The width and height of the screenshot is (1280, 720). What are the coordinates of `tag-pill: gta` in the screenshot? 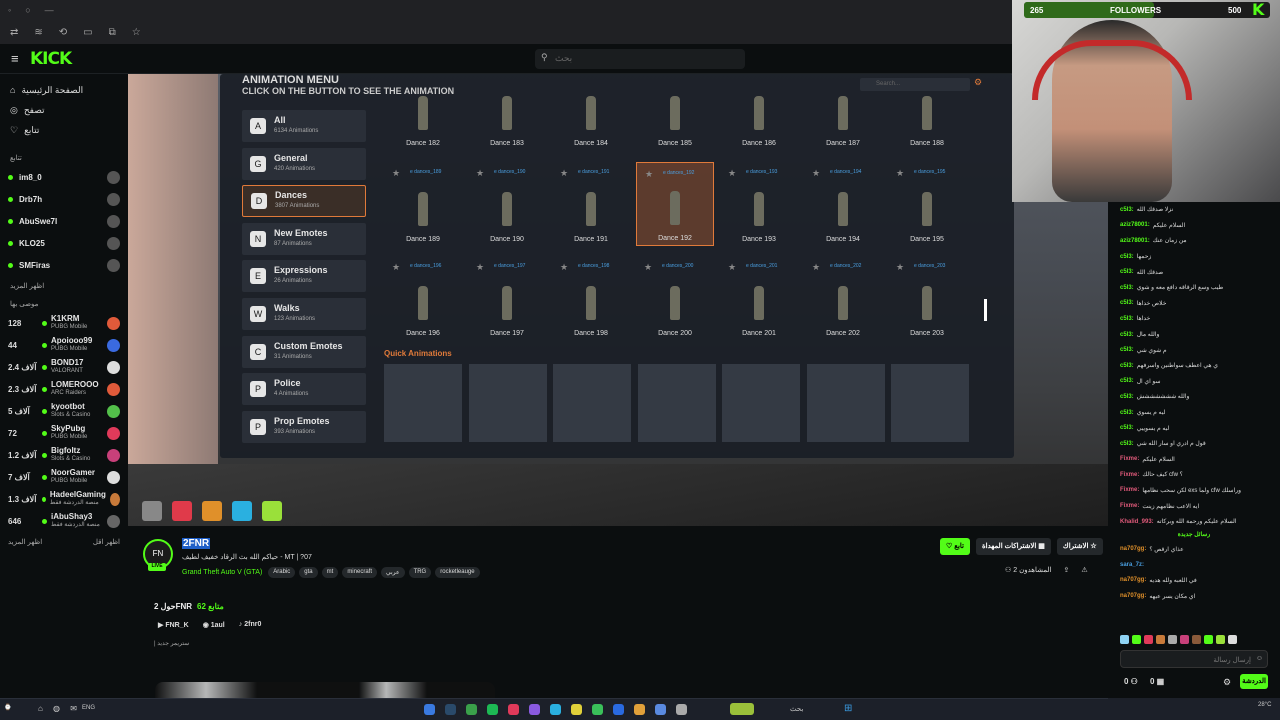 It's located at (308, 572).